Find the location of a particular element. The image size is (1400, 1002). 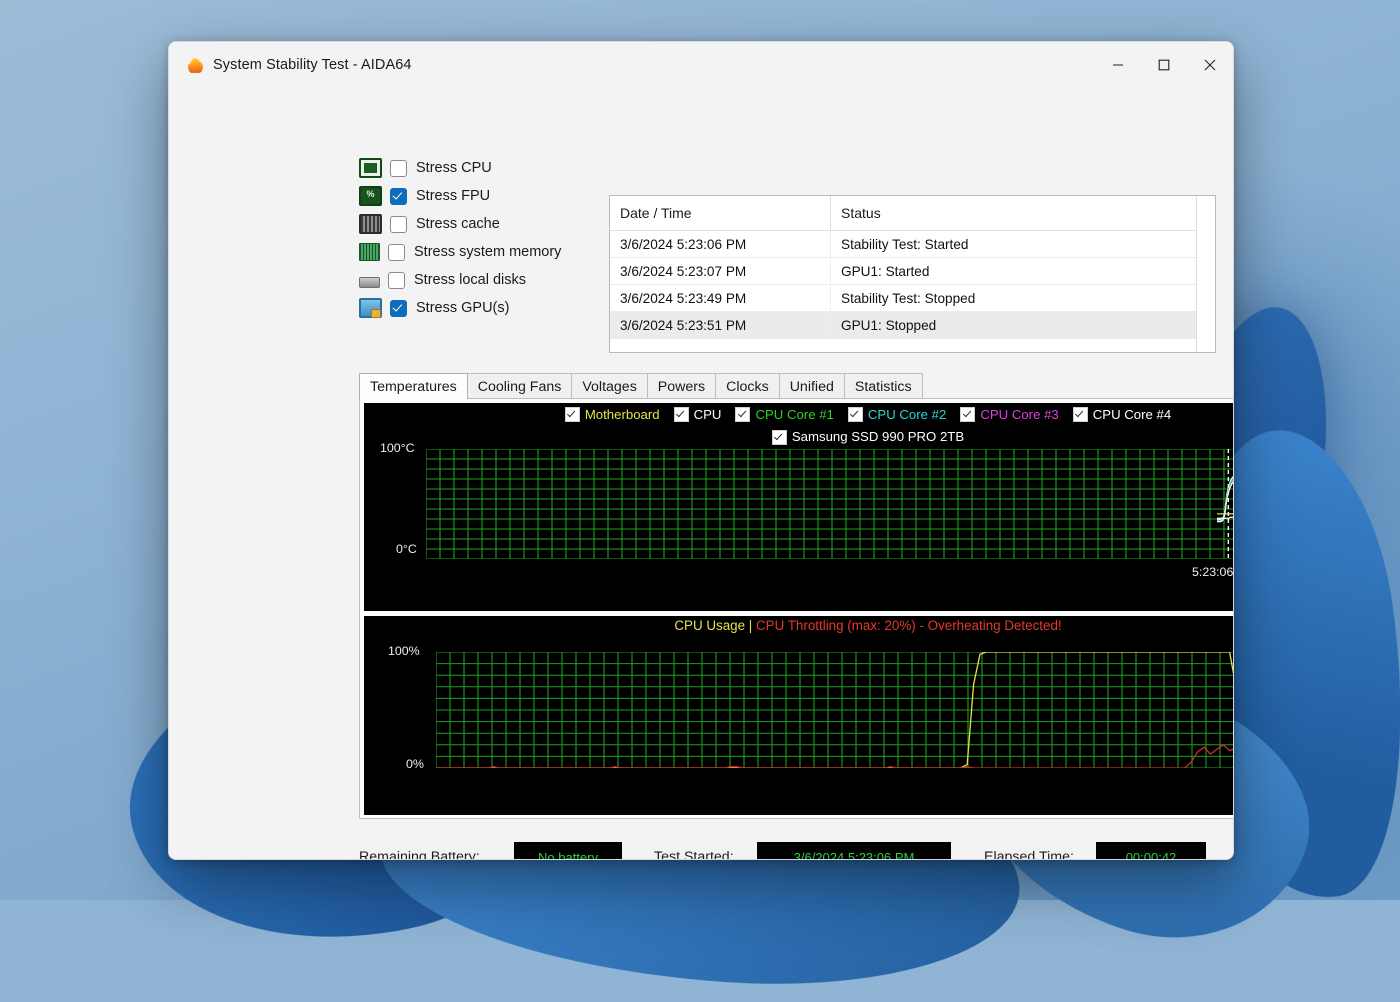

cache-chip-icon is located at coordinates (370, 224).